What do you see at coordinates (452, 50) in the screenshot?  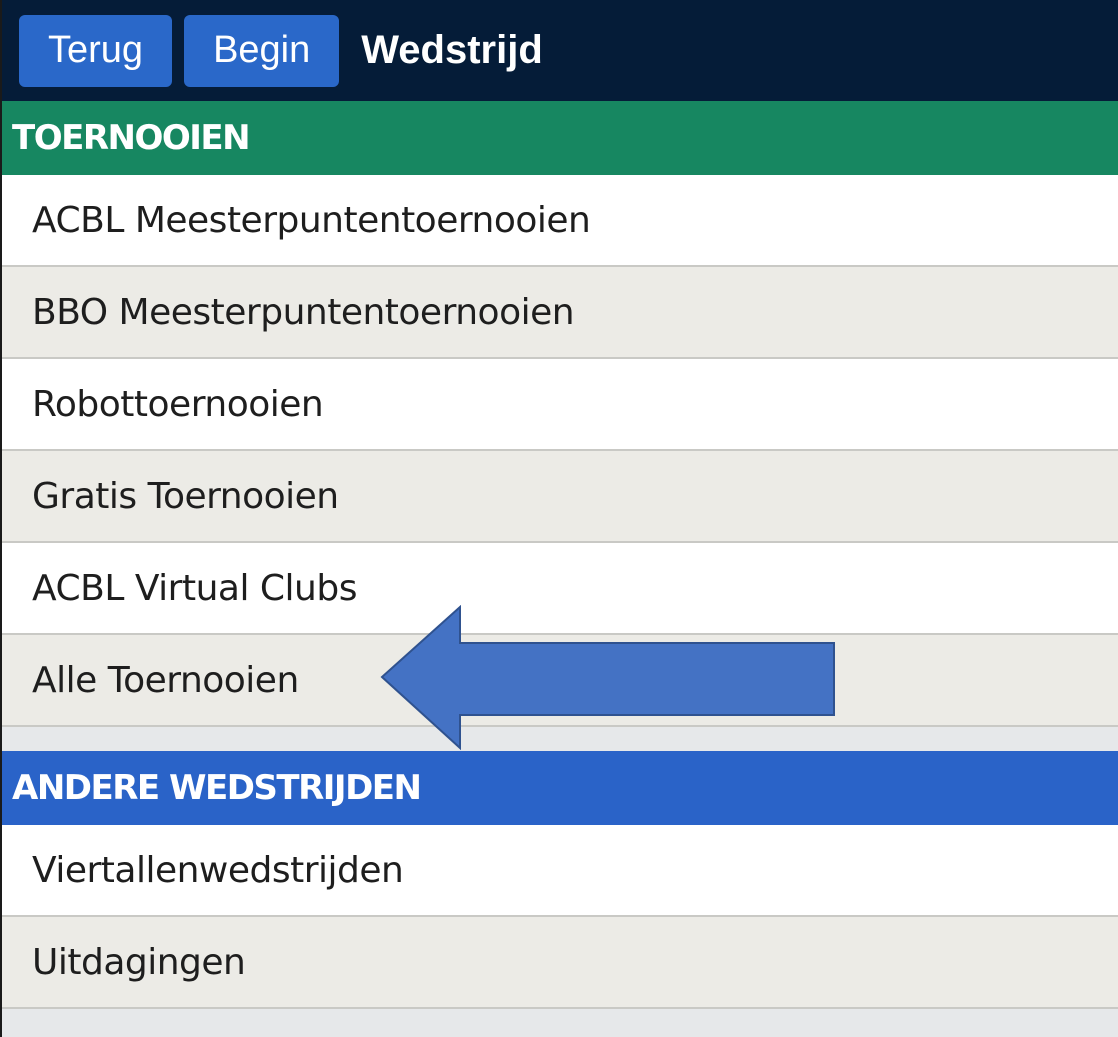 I see `page-title: Wedstrijd` at bounding box center [452, 50].